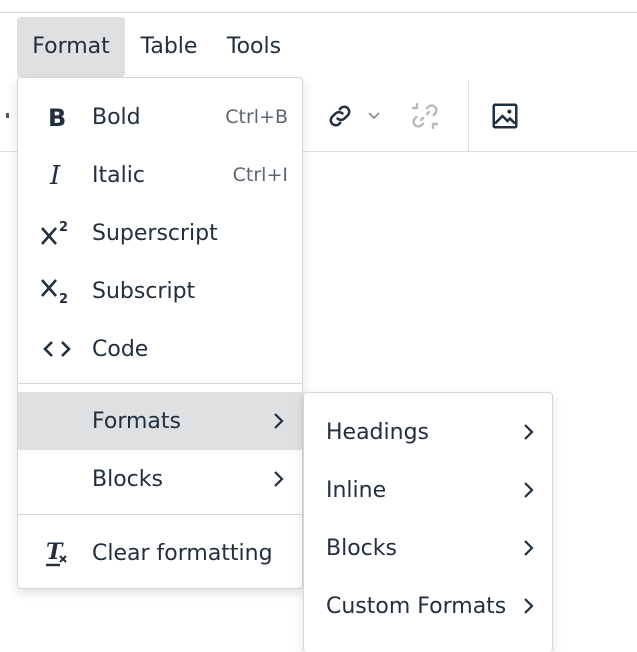 This screenshot has width=637, height=652. I want to click on italic-icon: I, so click(57, 175).